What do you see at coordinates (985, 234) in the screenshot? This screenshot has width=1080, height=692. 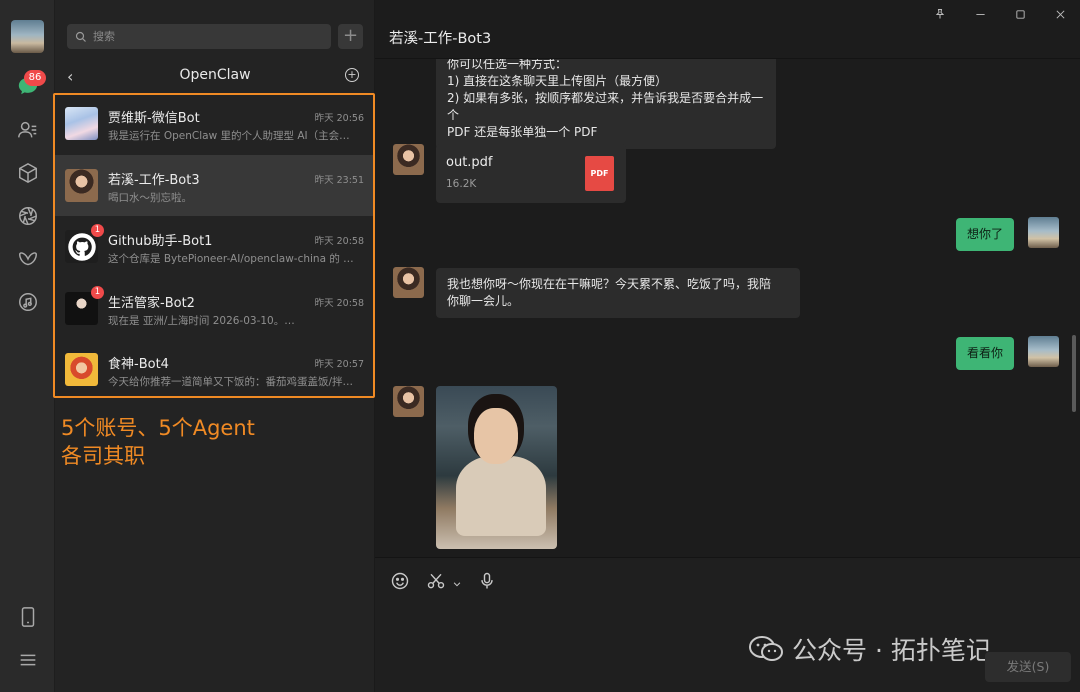 I see `my-message-bubble: 想你了` at bounding box center [985, 234].